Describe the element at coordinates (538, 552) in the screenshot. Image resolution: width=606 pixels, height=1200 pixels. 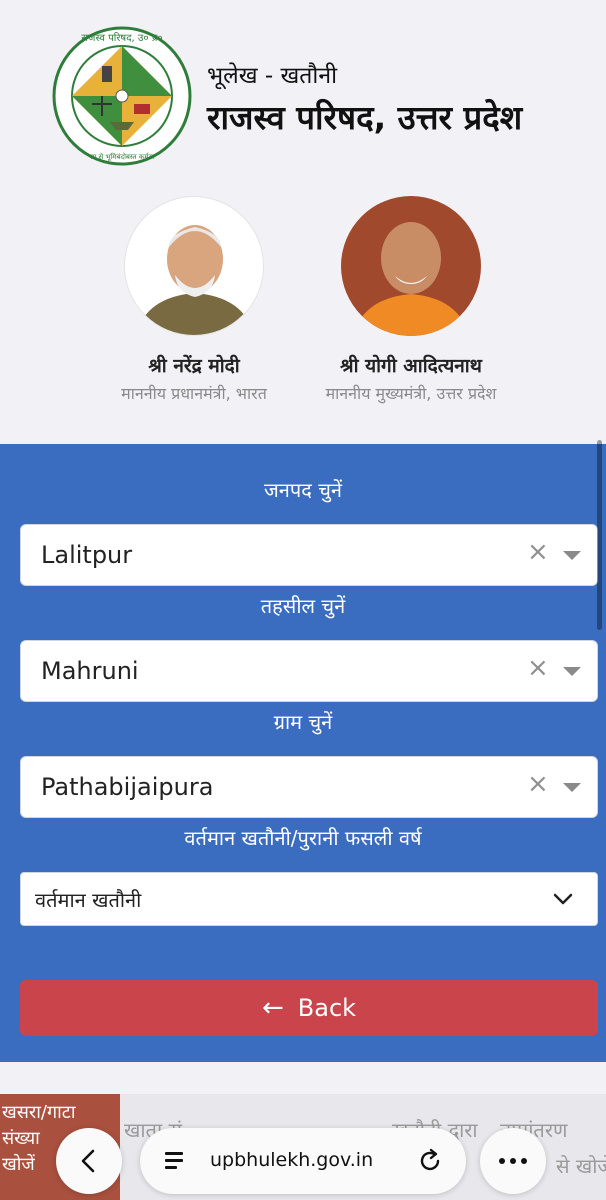
I see `district-clear-icon: ×` at that location.